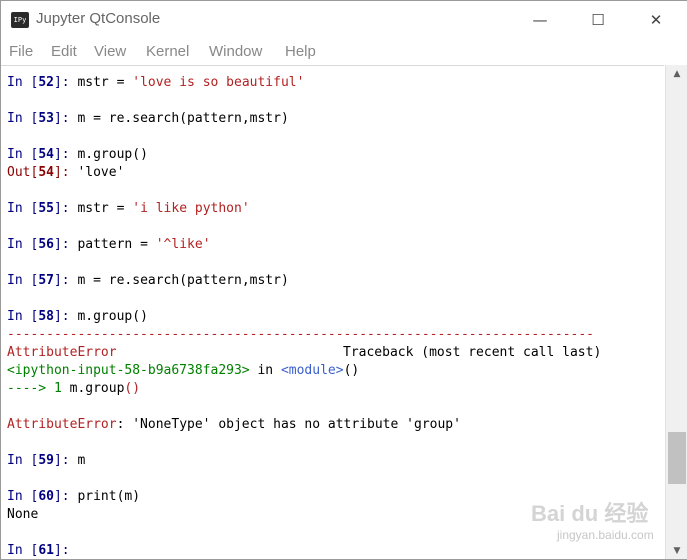  What do you see at coordinates (605, 535) in the screenshot?
I see `baidu-watermark-url: jingyan.baidu.com` at bounding box center [605, 535].